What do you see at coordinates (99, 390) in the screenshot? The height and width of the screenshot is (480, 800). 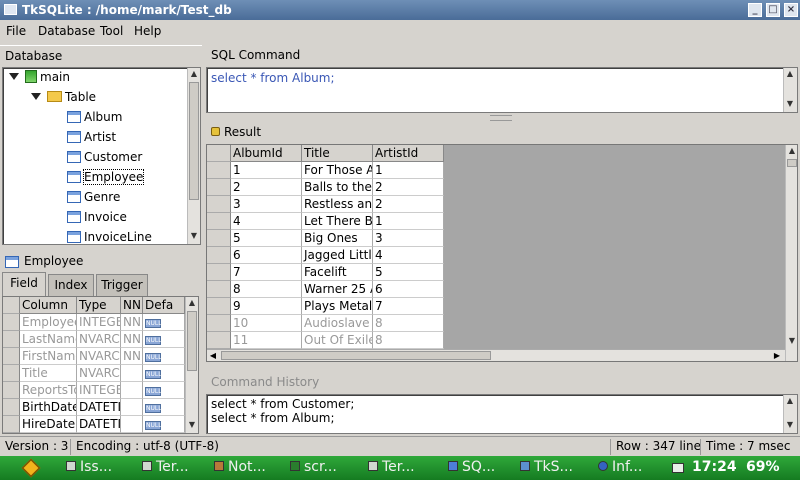 I see `field-cell-type: INTEGER` at bounding box center [99, 390].